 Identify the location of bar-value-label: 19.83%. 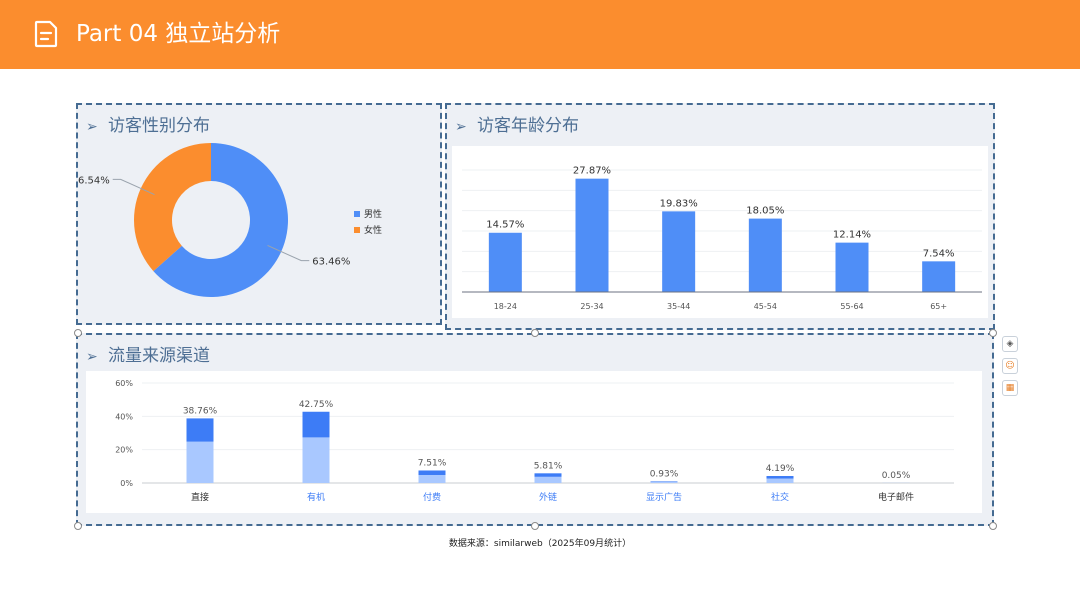
(679, 203).